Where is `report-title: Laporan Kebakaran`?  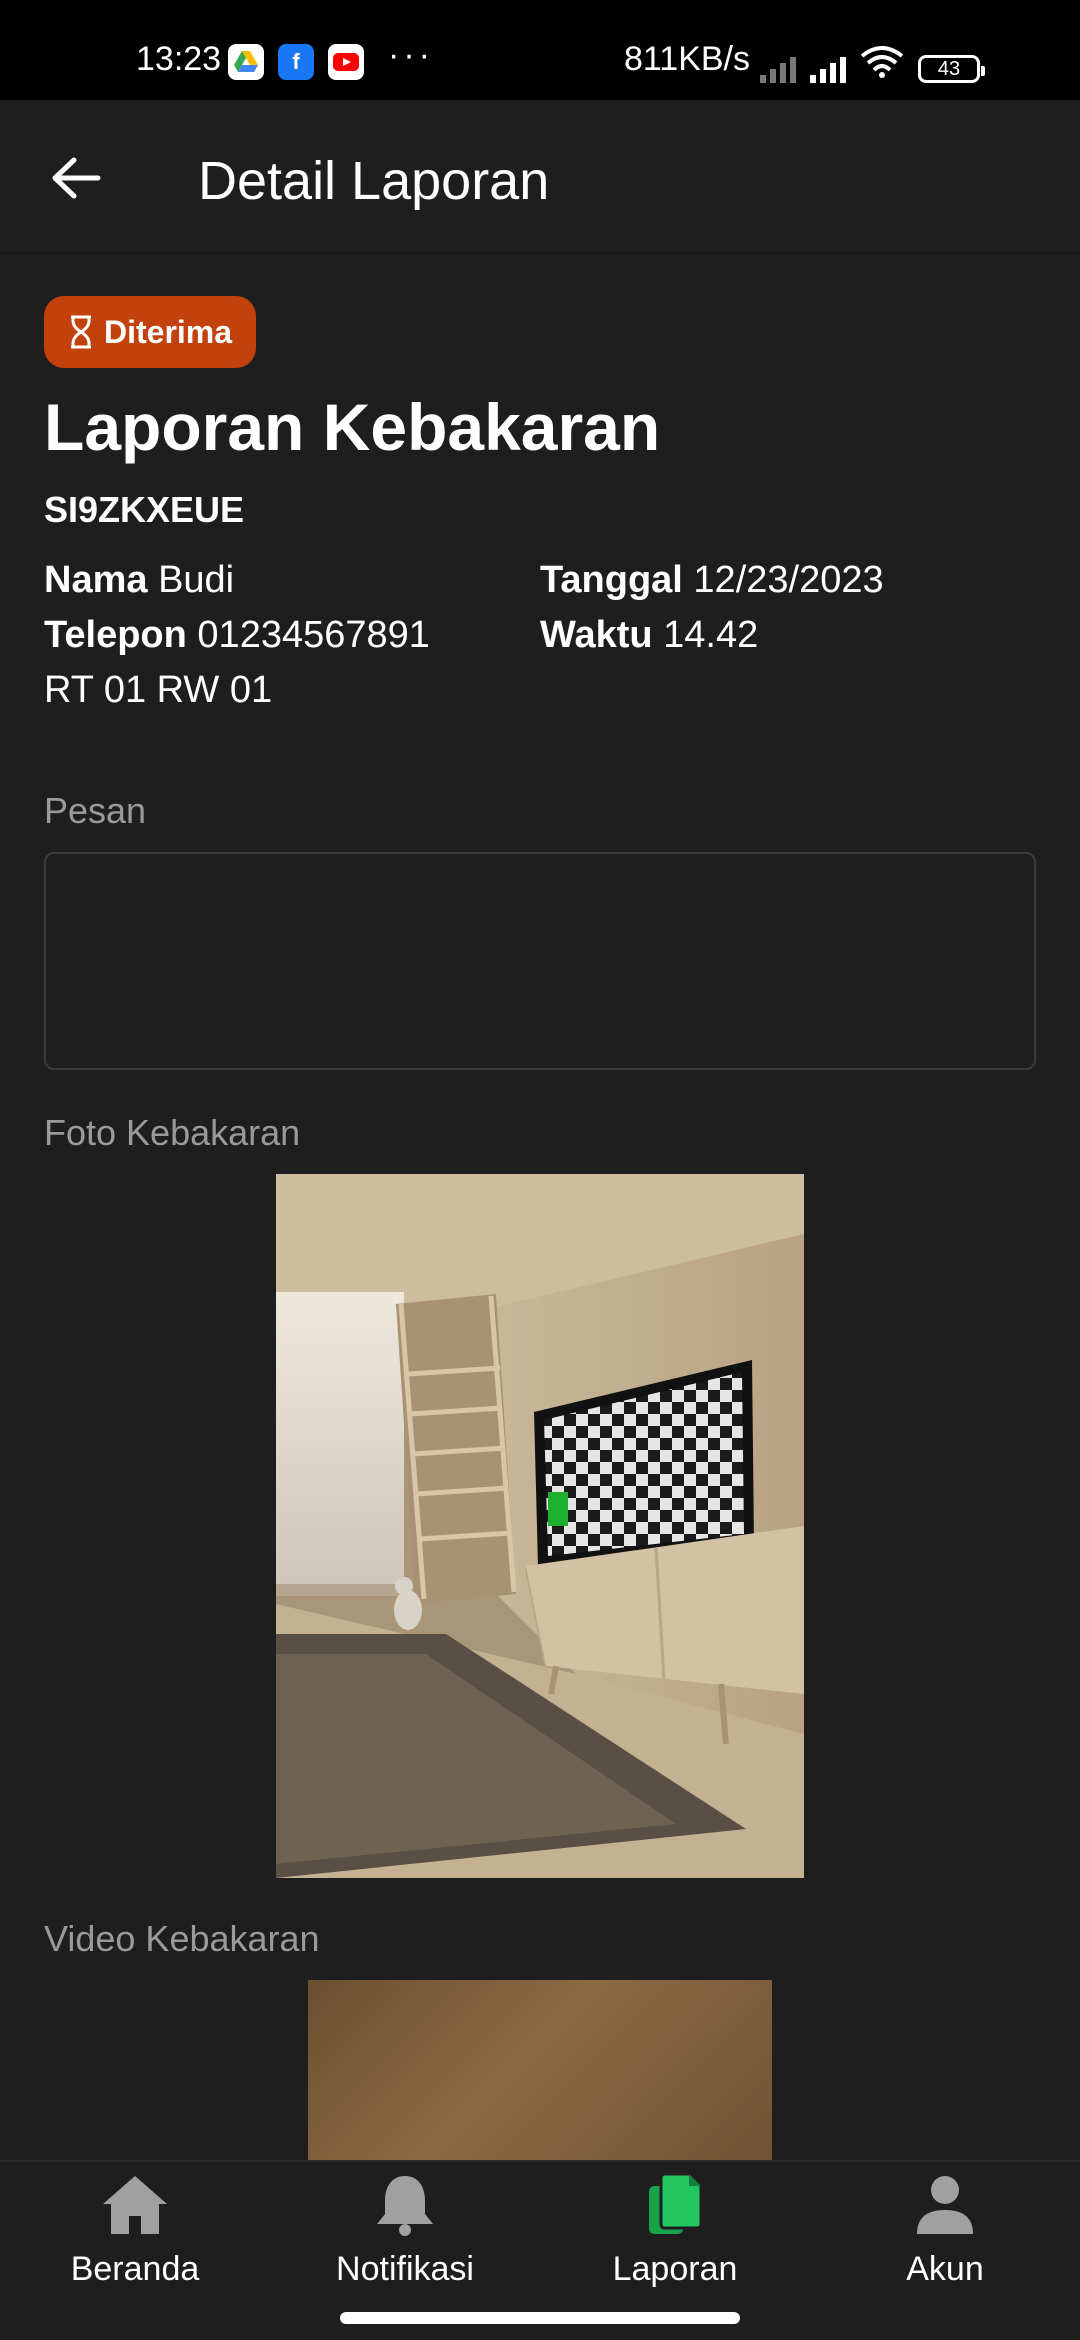 report-title: Laporan Kebakaran is located at coordinates (352, 427).